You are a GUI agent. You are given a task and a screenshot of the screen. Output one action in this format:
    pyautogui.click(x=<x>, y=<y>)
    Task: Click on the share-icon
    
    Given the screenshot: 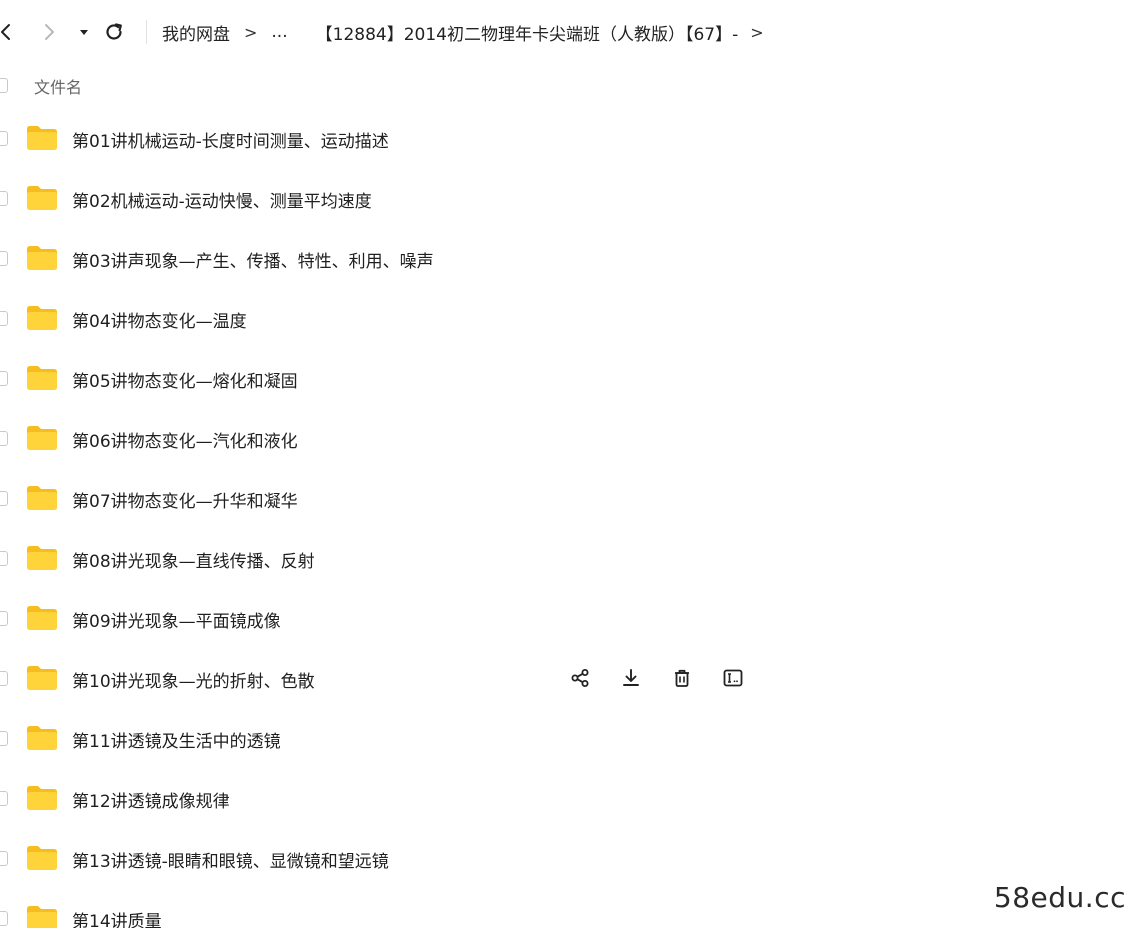 What is the action you would take?
    pyautogui.click(x=580, y=678)
    